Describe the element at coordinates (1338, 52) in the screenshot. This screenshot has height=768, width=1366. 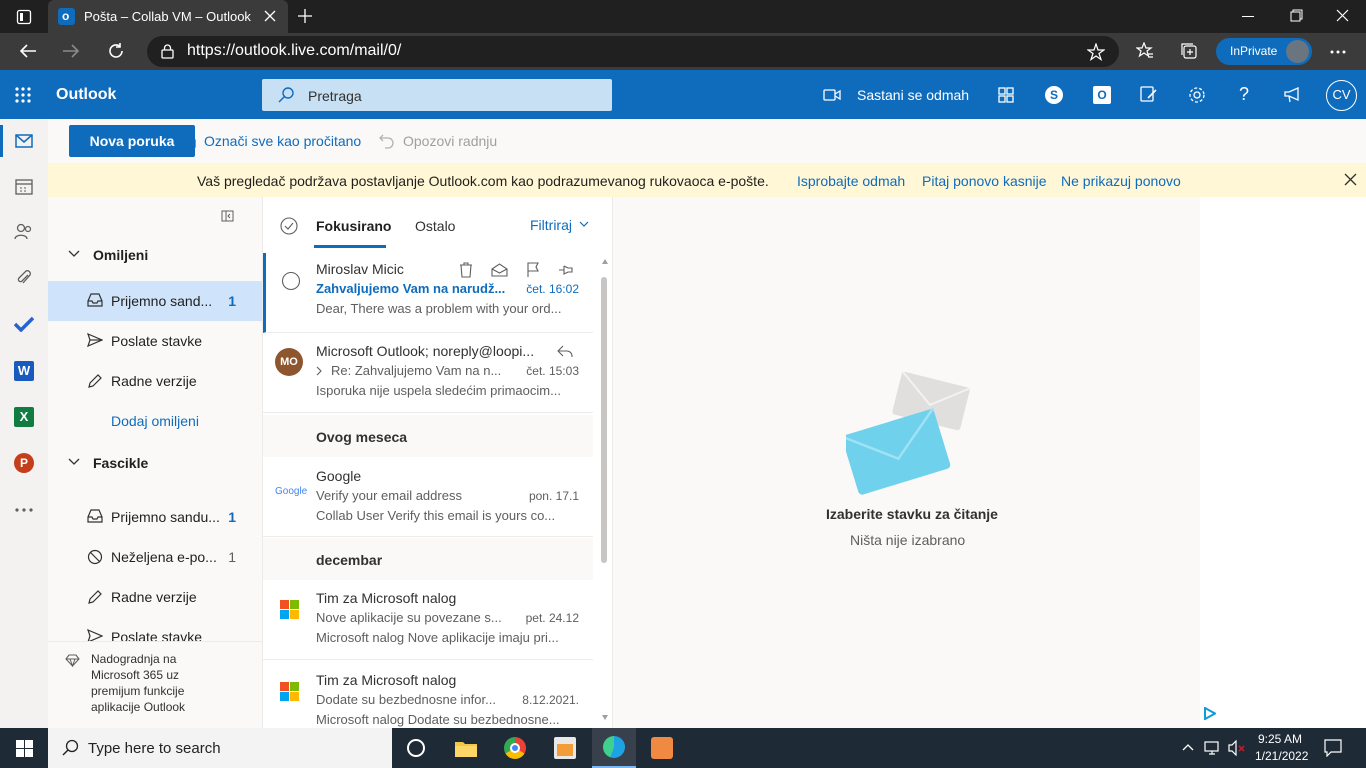
I see `more-options-icon` at that location.